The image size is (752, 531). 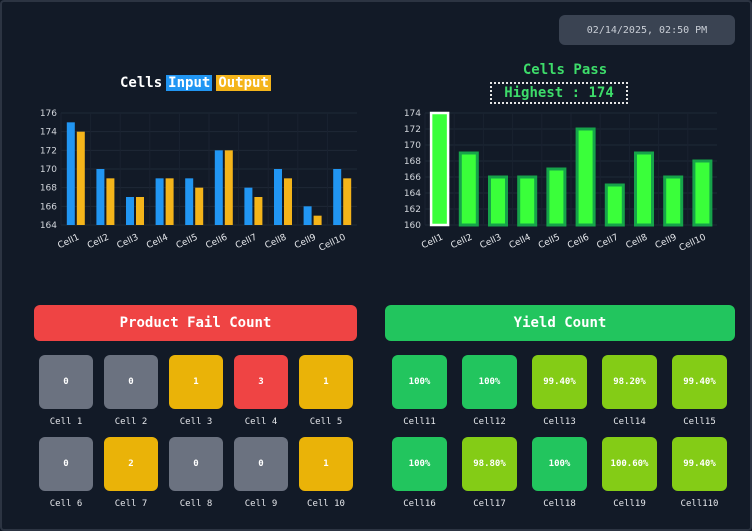 What do you see at coordinates (261, 504) in the screenshot?
I see `fail-count-tile-label: Cell 9` at bounding box center [261, 504].